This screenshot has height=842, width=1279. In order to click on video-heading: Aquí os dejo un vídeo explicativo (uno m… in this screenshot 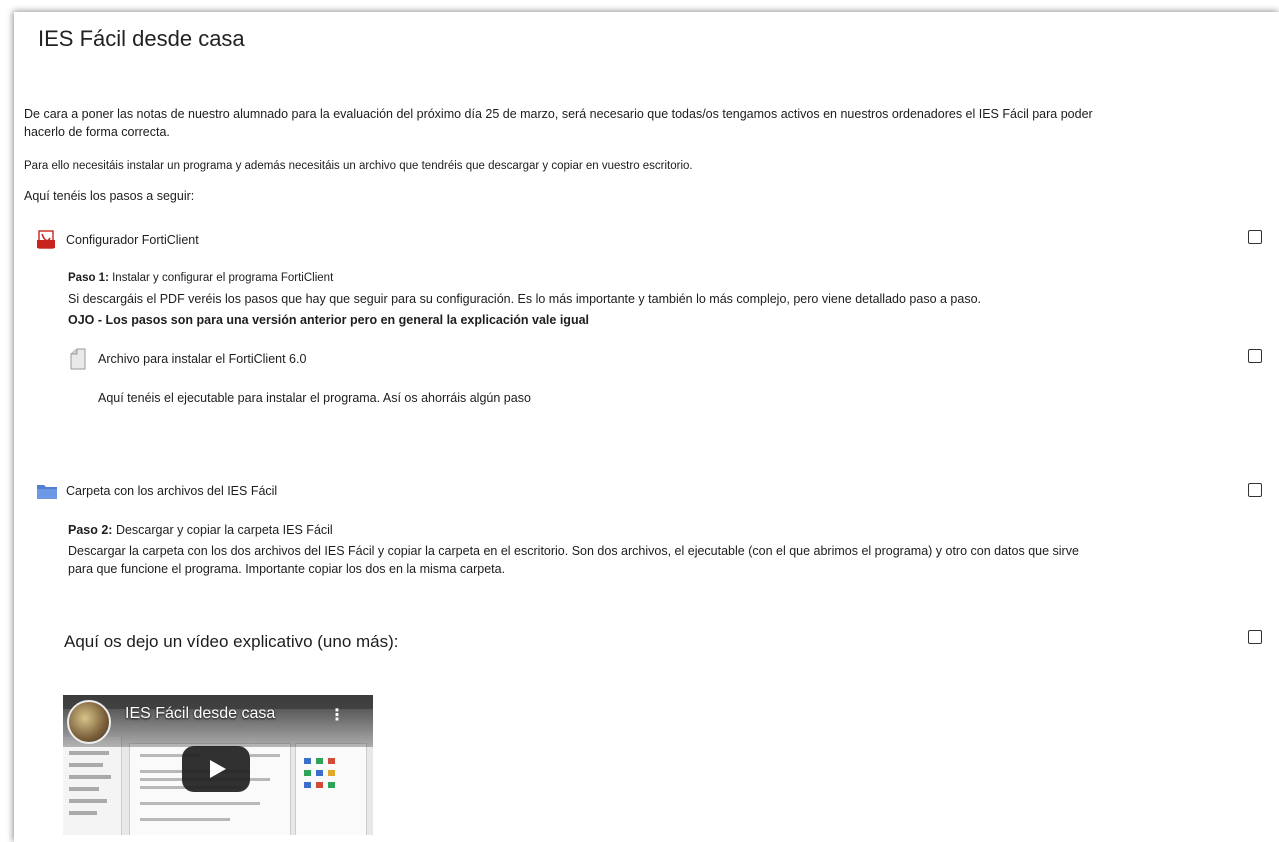, I will do `click(231, 641)`.